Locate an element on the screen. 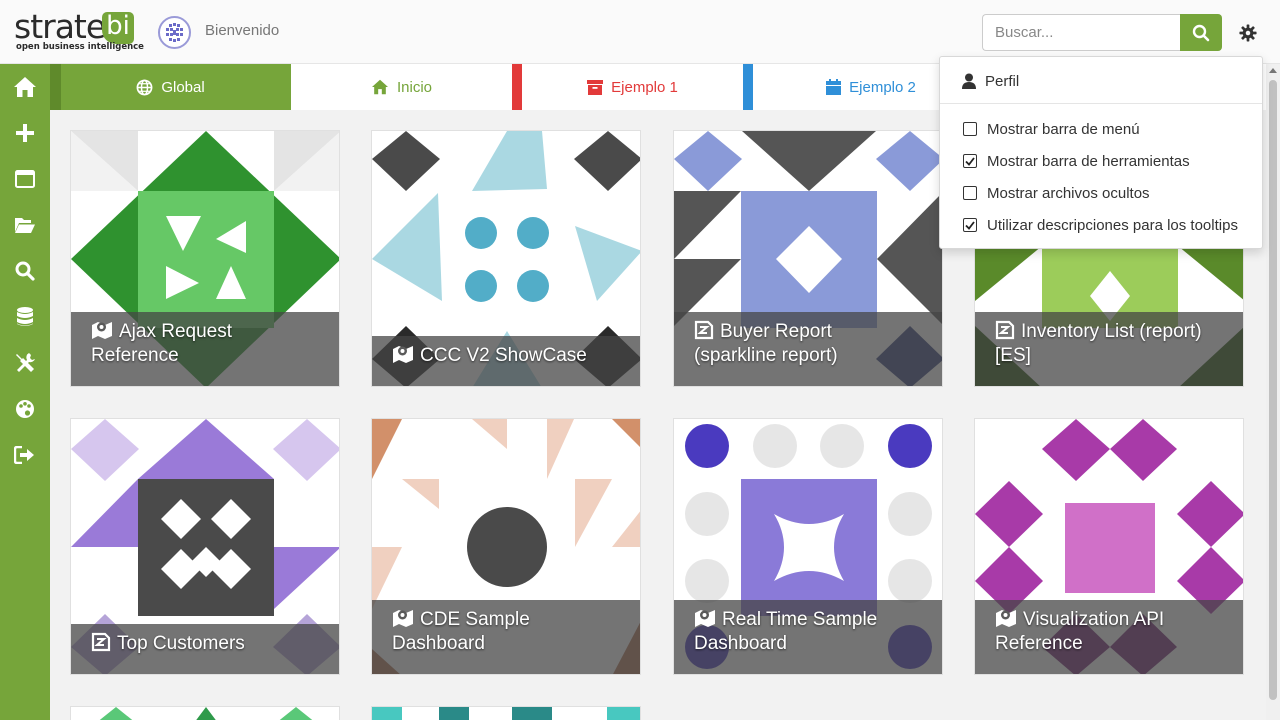 This screenshot has height=720, width=1280. sidebar-logout-button is located at coordinates (25, 455).